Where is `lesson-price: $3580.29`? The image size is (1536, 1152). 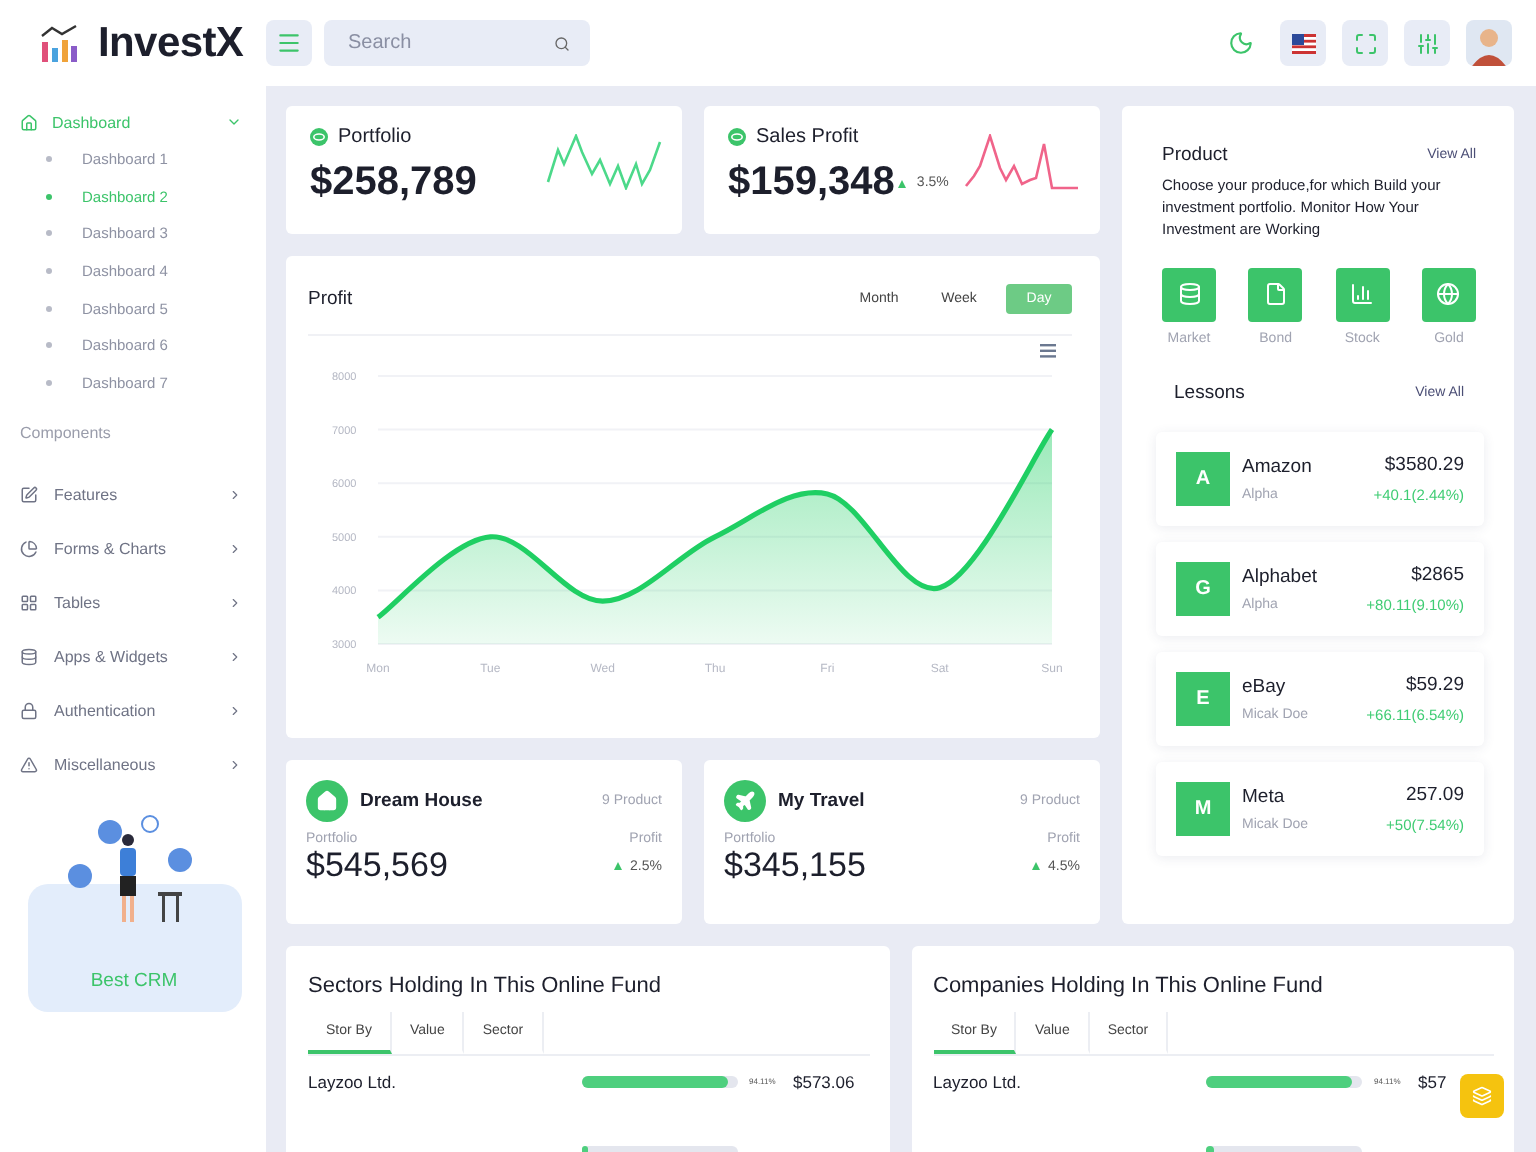 lesson-price: $3580.29 is located at coordinates (1423, 464).